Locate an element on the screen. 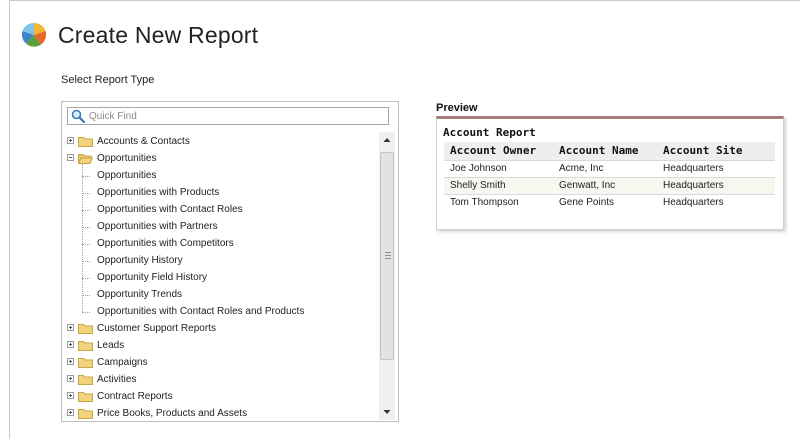  report-type-item: Opportunity Field History is located at coordinates (152, 277).